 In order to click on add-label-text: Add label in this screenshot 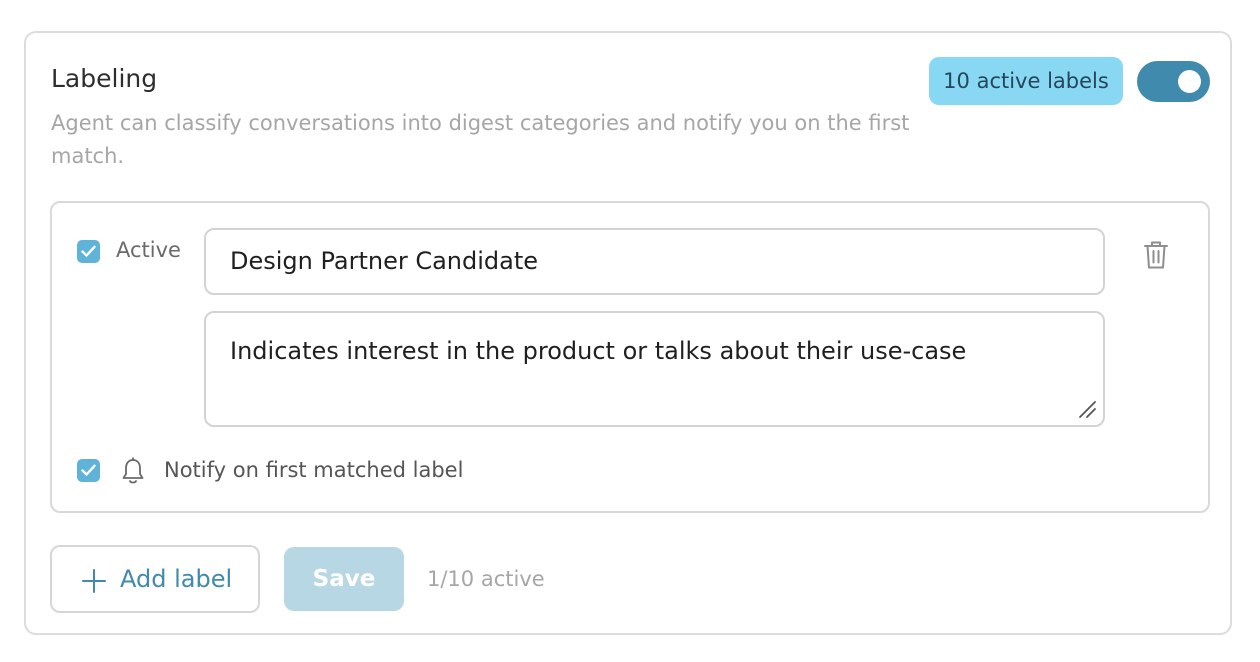, I will do `click(176, 579)`.